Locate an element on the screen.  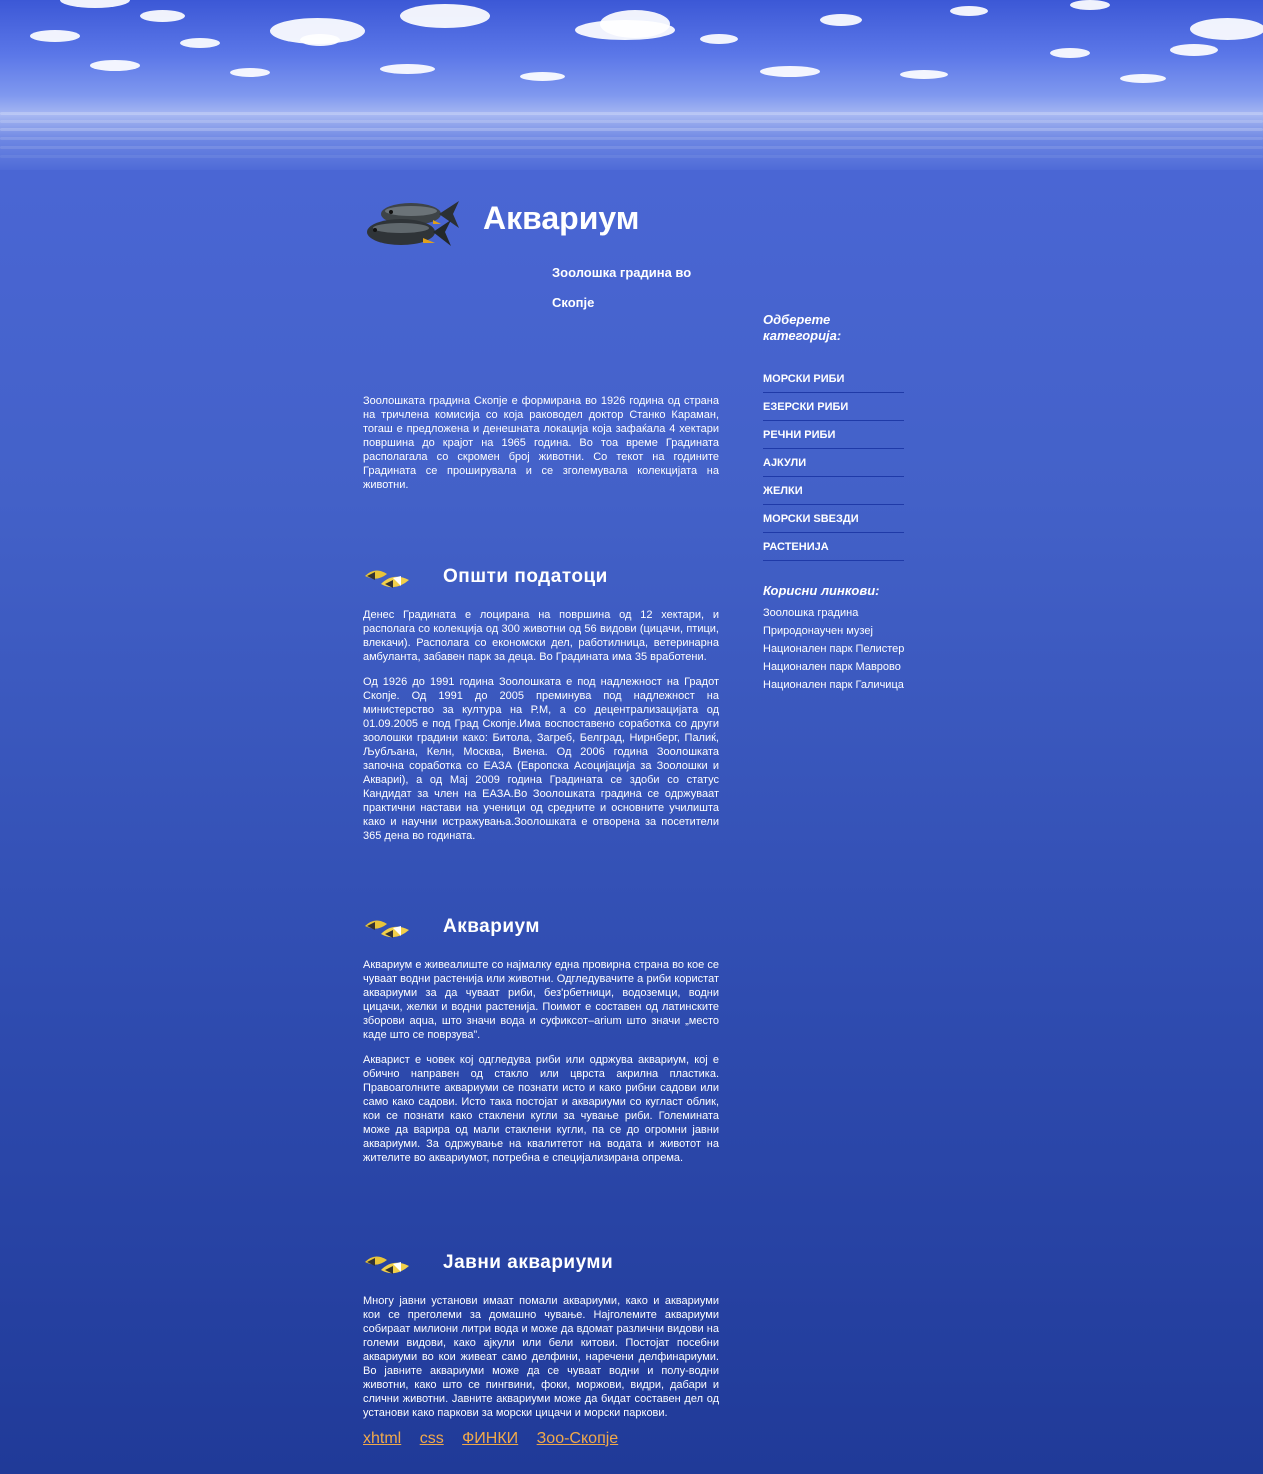
page-subtitle: Зоолошка градина во Скопје is located at coordinates (622, 287).